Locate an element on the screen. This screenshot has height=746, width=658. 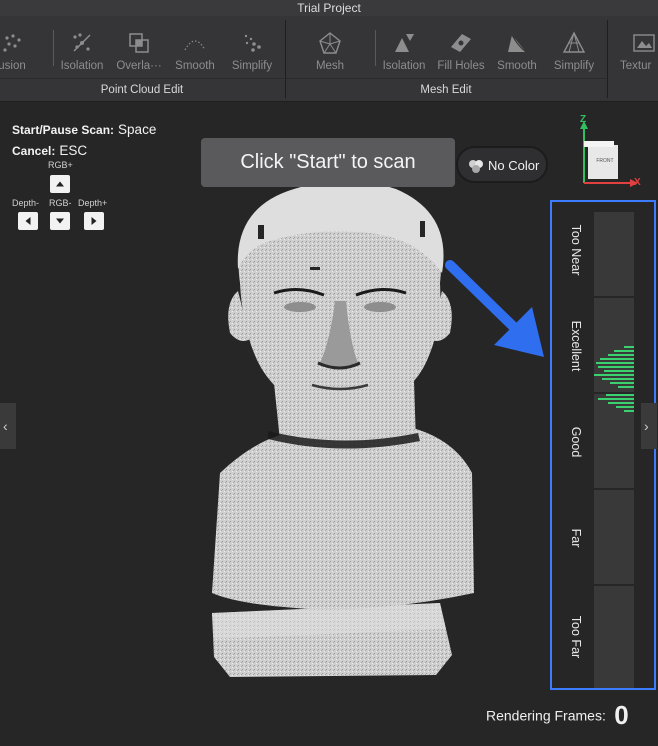
depth-plus-button is located at coordinates (94, 221).